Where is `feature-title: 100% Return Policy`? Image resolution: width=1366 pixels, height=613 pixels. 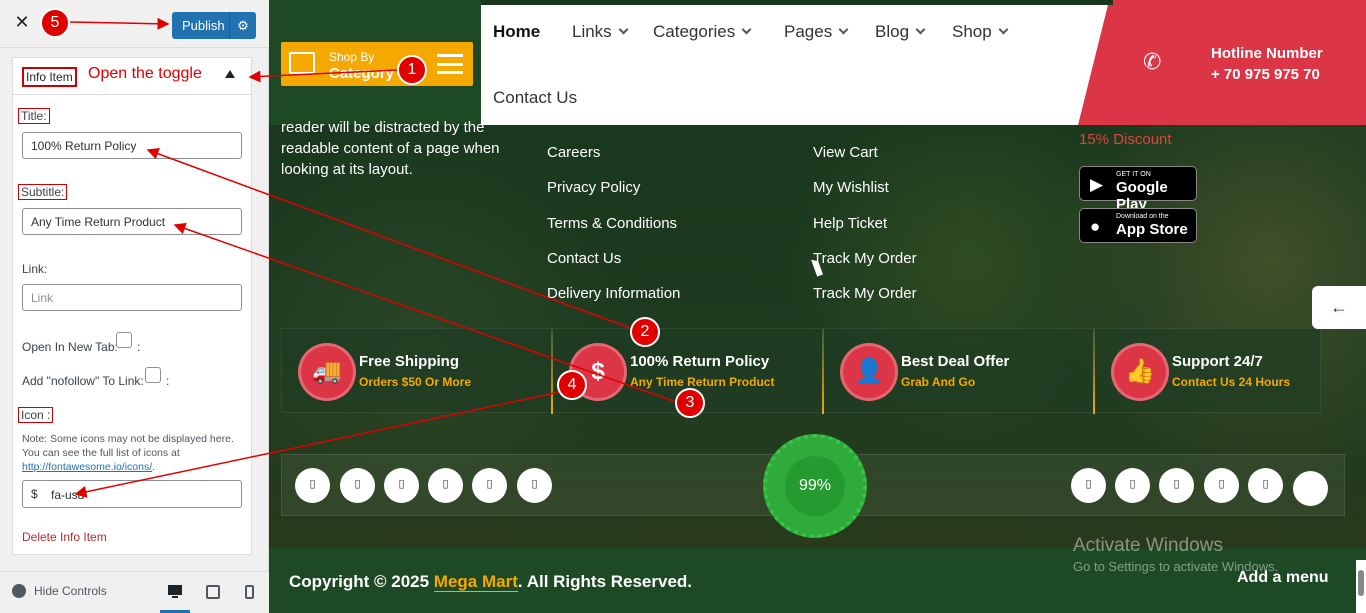
feature-title: 100% Return Policy is located at coordinates (700, 361).